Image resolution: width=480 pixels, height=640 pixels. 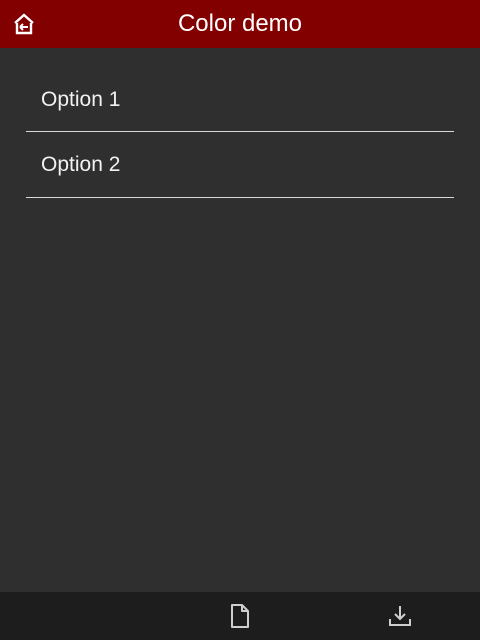 I want to click on download-icon, so click(x=400, y=616).